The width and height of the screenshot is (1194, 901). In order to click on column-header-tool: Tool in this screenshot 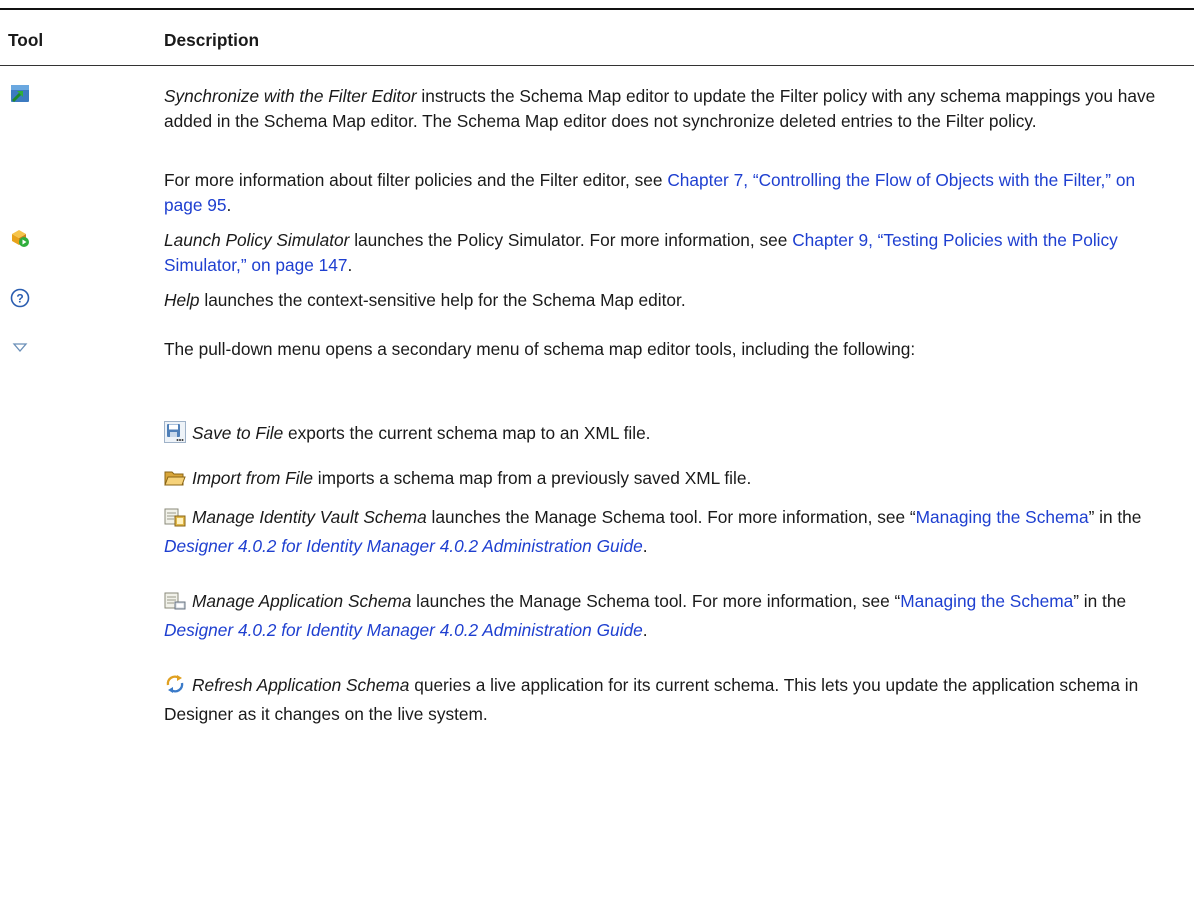, I will do `click(26, 40)`.